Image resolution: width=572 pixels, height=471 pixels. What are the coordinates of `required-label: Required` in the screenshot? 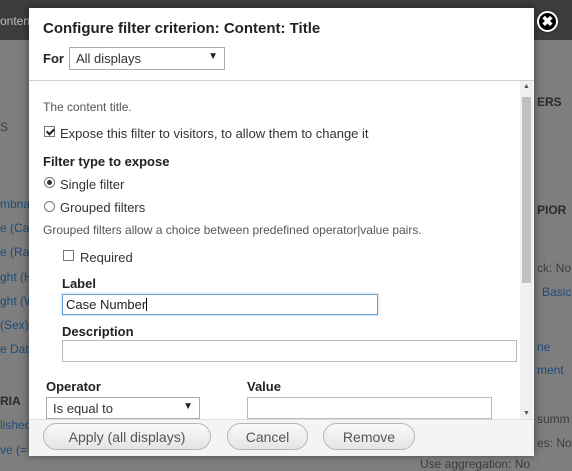 It's located at (106, 257).